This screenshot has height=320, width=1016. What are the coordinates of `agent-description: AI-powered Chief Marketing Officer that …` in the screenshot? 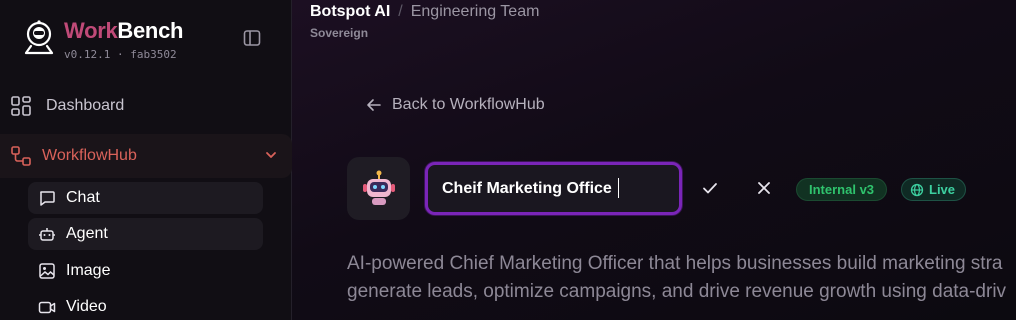 It's located at (681, 278).